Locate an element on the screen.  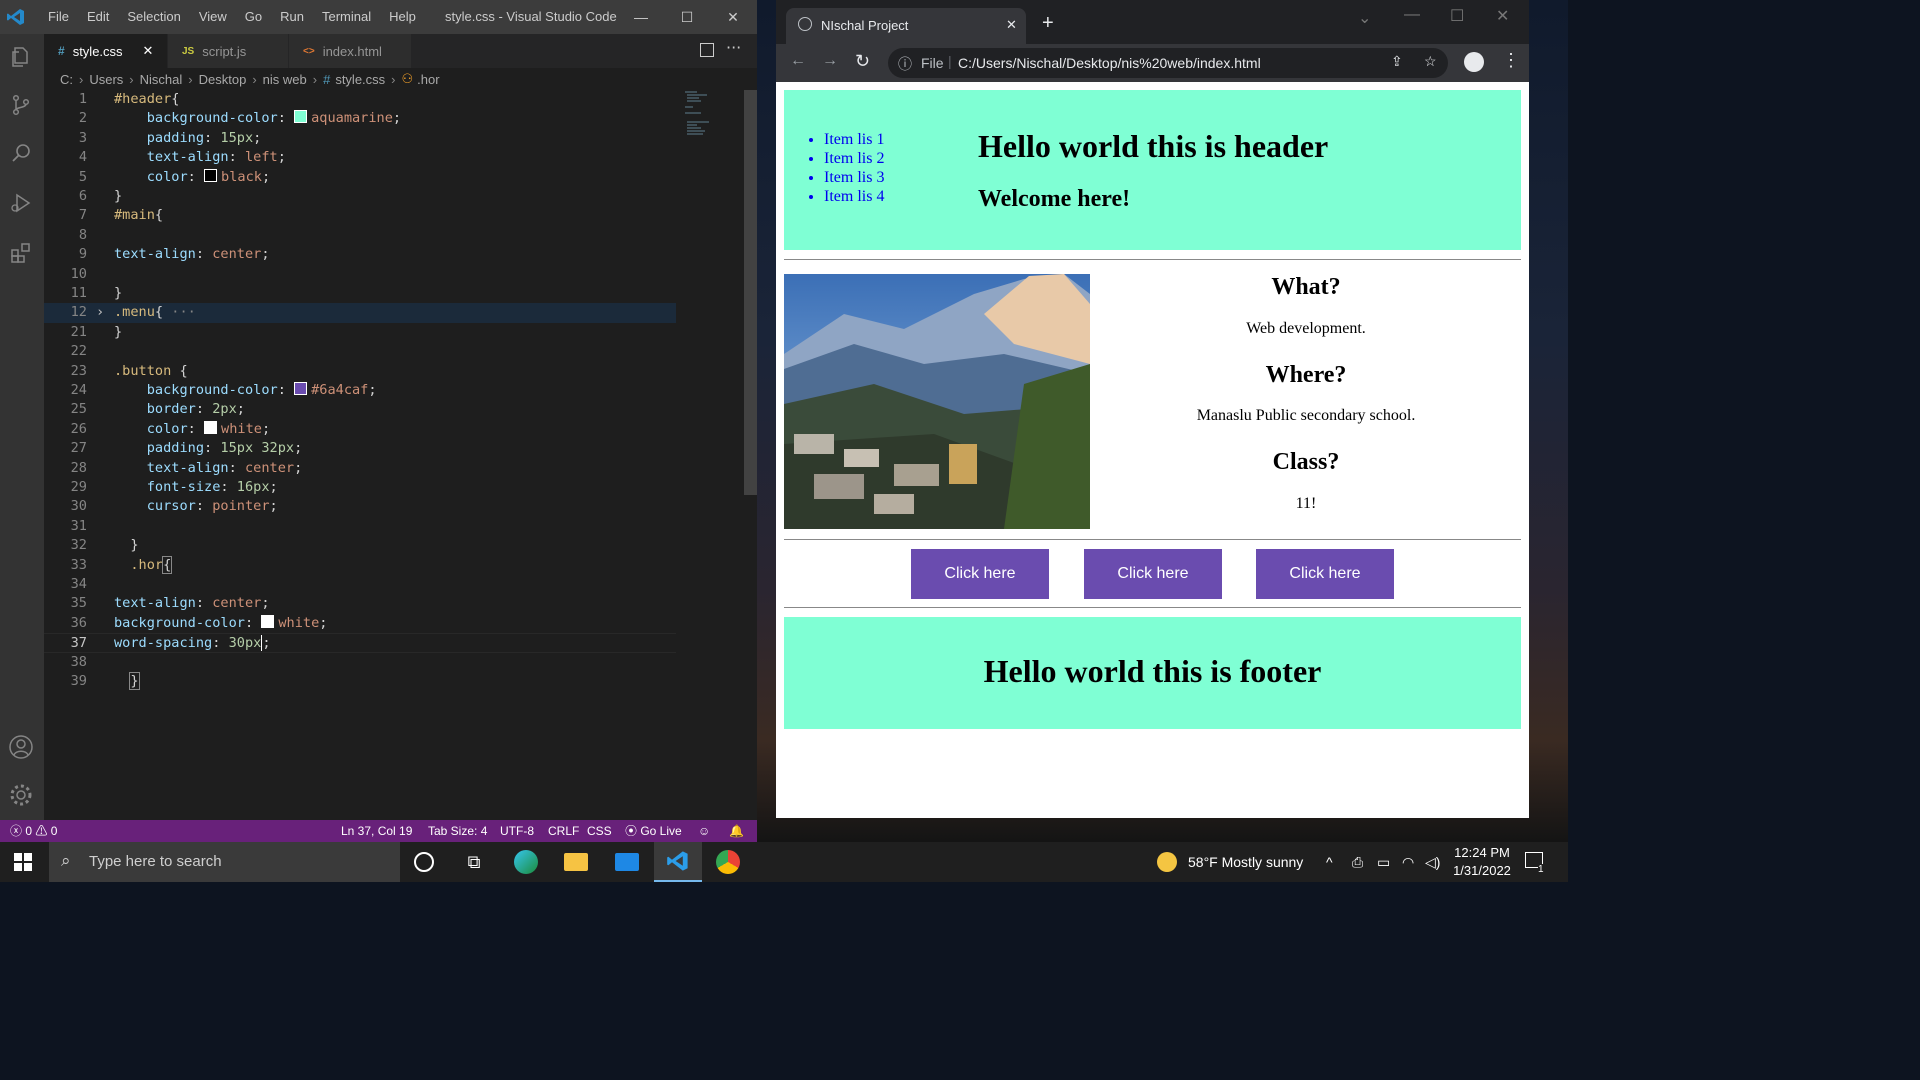
menu-list-item: Item lis 2 is located at coordinates (854, 158).